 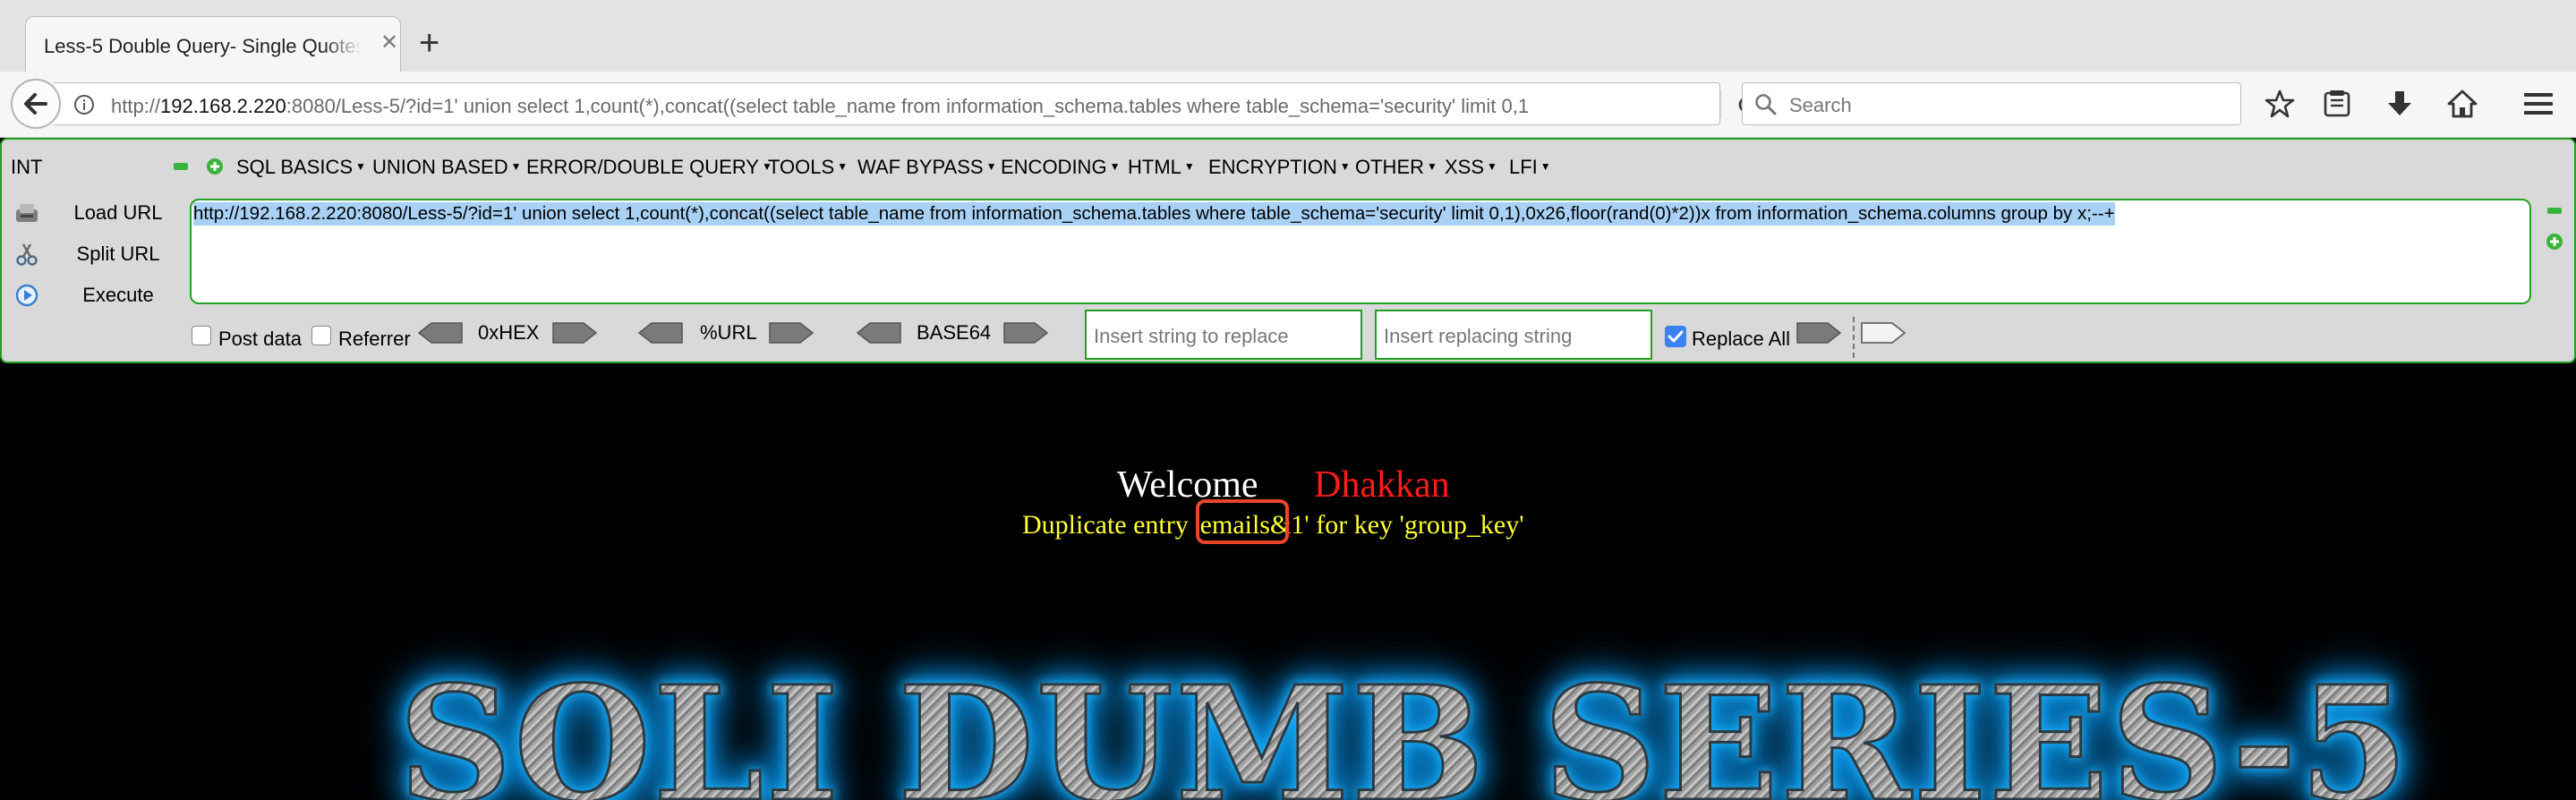 I want to click on menu-label: HTML, so click(x=1154, y=167).